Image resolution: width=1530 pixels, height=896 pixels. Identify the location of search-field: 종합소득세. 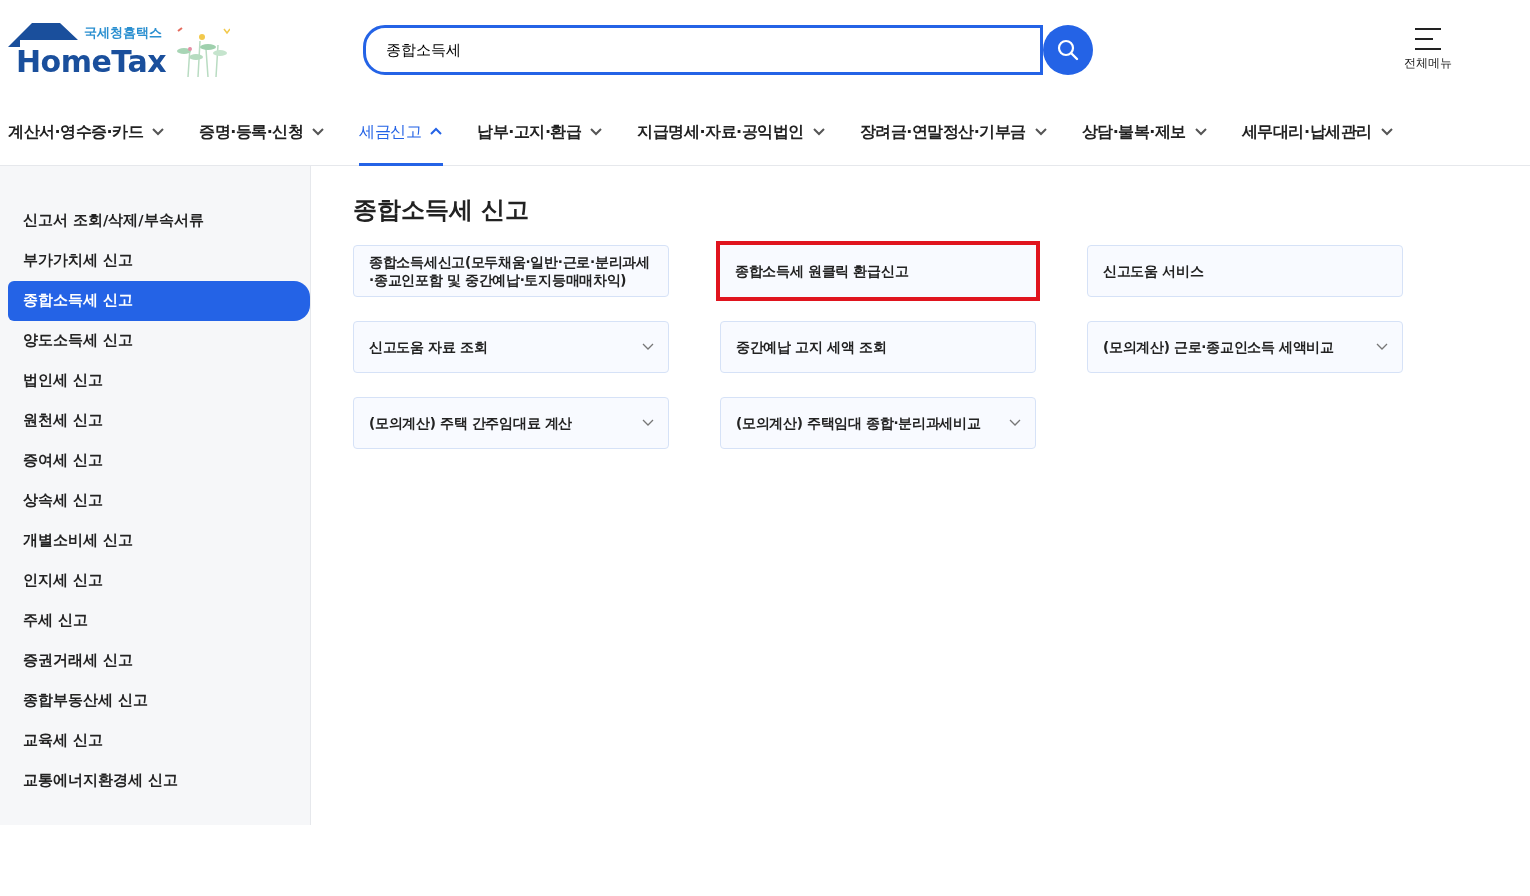
(703, 50).